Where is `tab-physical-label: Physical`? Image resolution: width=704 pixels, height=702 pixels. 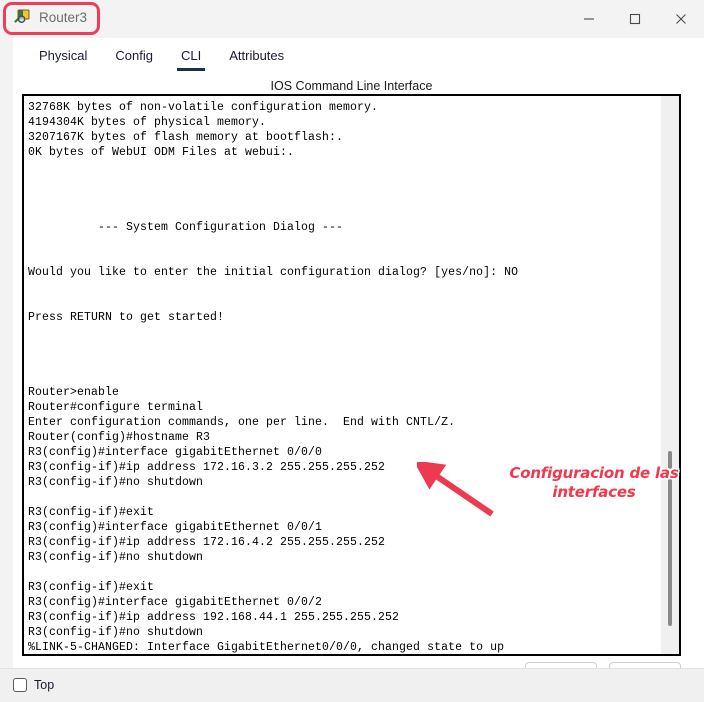
tab-physical-label: Physical is located at coordinates (63, 55).